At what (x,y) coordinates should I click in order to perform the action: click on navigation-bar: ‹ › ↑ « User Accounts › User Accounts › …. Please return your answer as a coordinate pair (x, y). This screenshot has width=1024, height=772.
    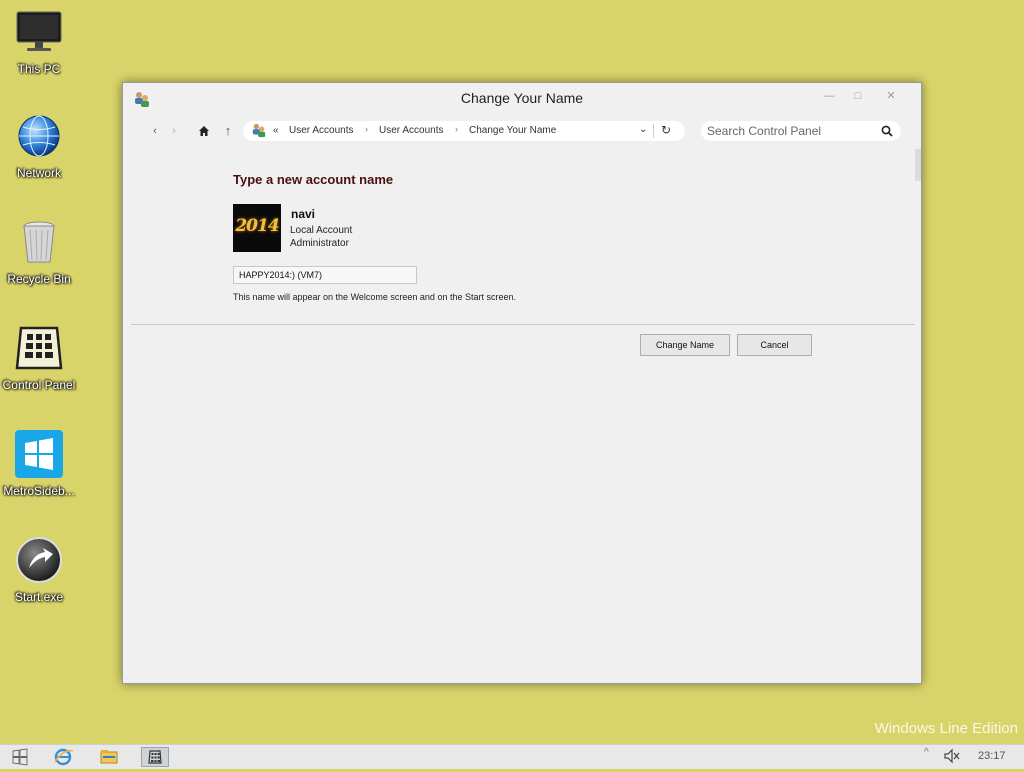
    Looking at the image, I should click on (522, 132).